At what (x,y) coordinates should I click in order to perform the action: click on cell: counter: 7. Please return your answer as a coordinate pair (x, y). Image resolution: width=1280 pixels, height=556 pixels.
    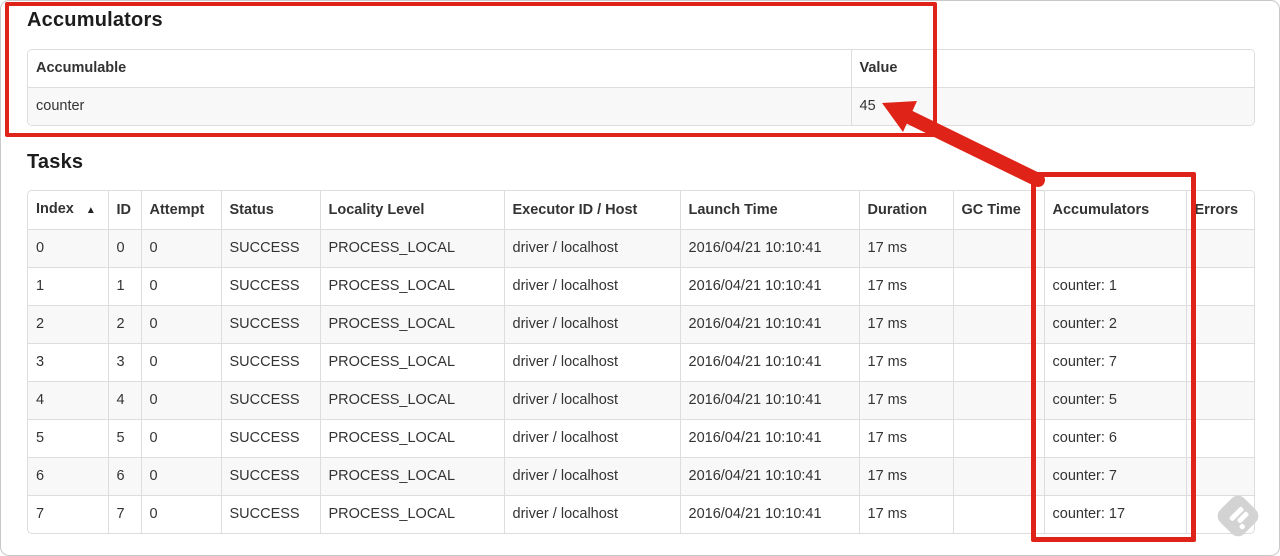
    Looking at the image, I should click on (1114, 476).